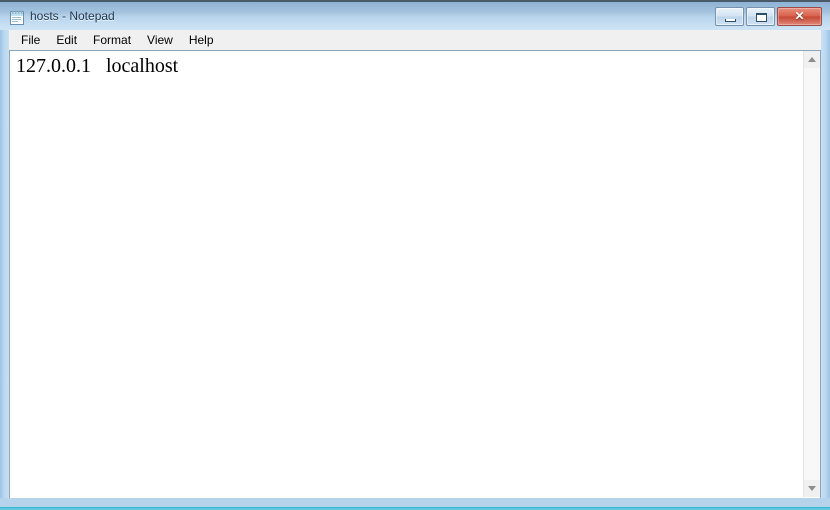 The width and height of the screenshot is (830, 510). I want to click on window-frame-right, so click(825, 250).